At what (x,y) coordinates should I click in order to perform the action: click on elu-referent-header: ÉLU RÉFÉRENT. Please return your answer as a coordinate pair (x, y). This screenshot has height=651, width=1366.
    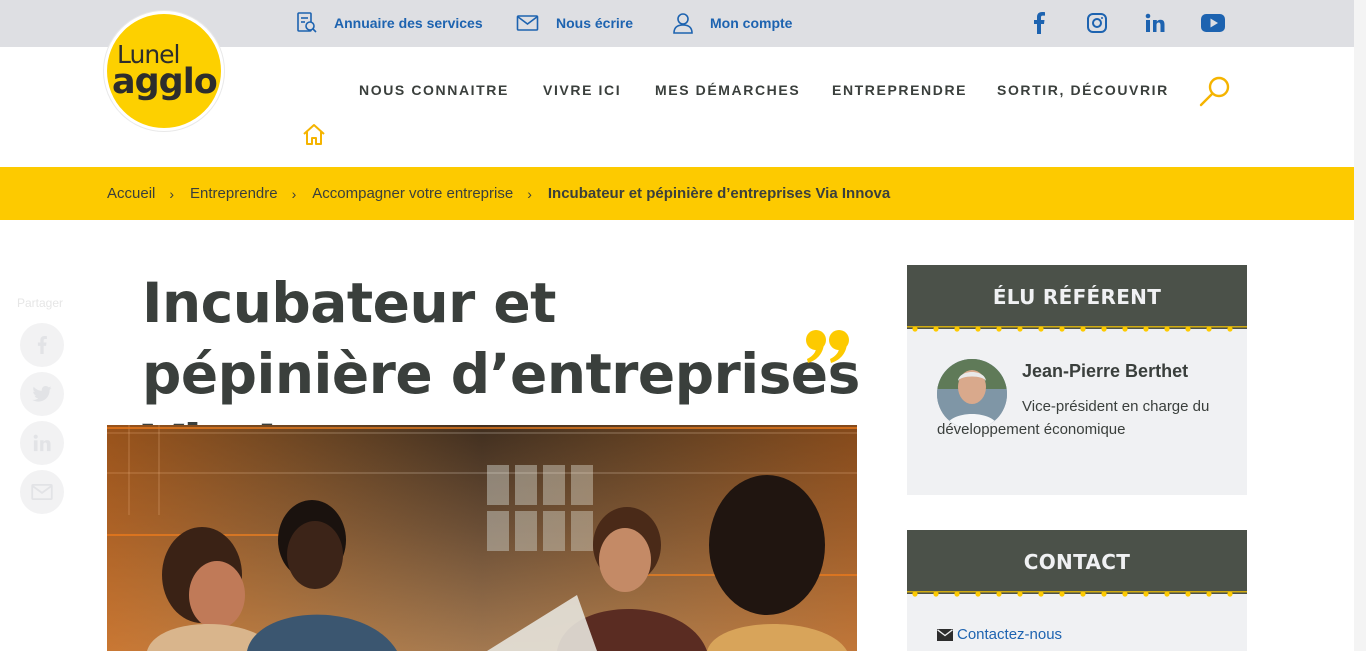
    Looking at the image, I should click on (1077, 298).